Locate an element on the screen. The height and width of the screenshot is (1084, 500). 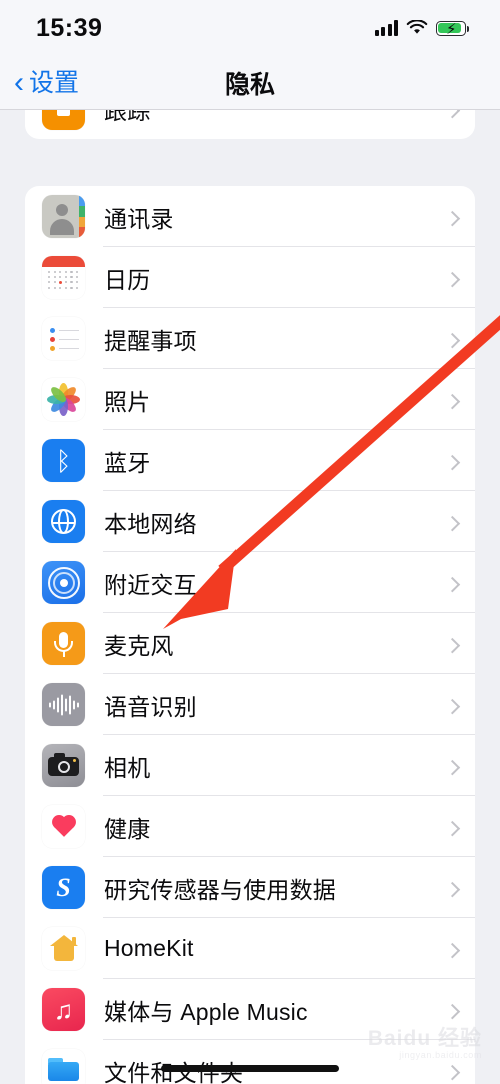
navigation-bar: ‹ 设置 隐私 is located at coordinates (250, 83).